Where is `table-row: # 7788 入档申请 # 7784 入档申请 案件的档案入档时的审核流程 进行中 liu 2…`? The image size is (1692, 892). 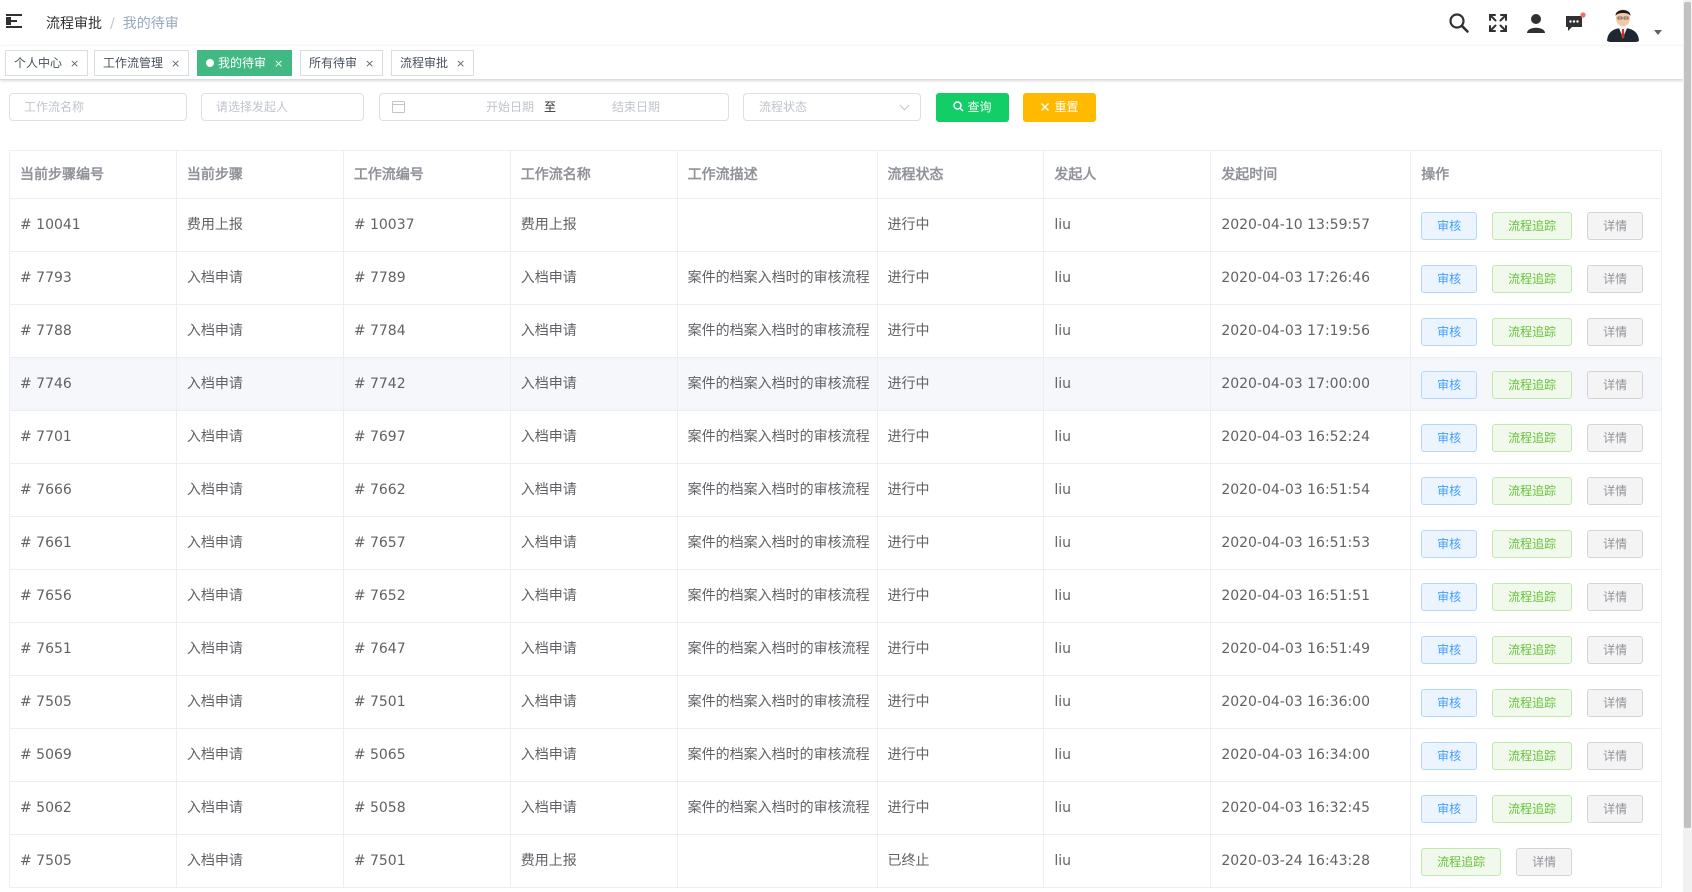
table-row: # 7788 入档申请 # 7784 入档申请 案件的档案入档时的审核流程 进行中 liu 2… is located at coordinates (836, 331).